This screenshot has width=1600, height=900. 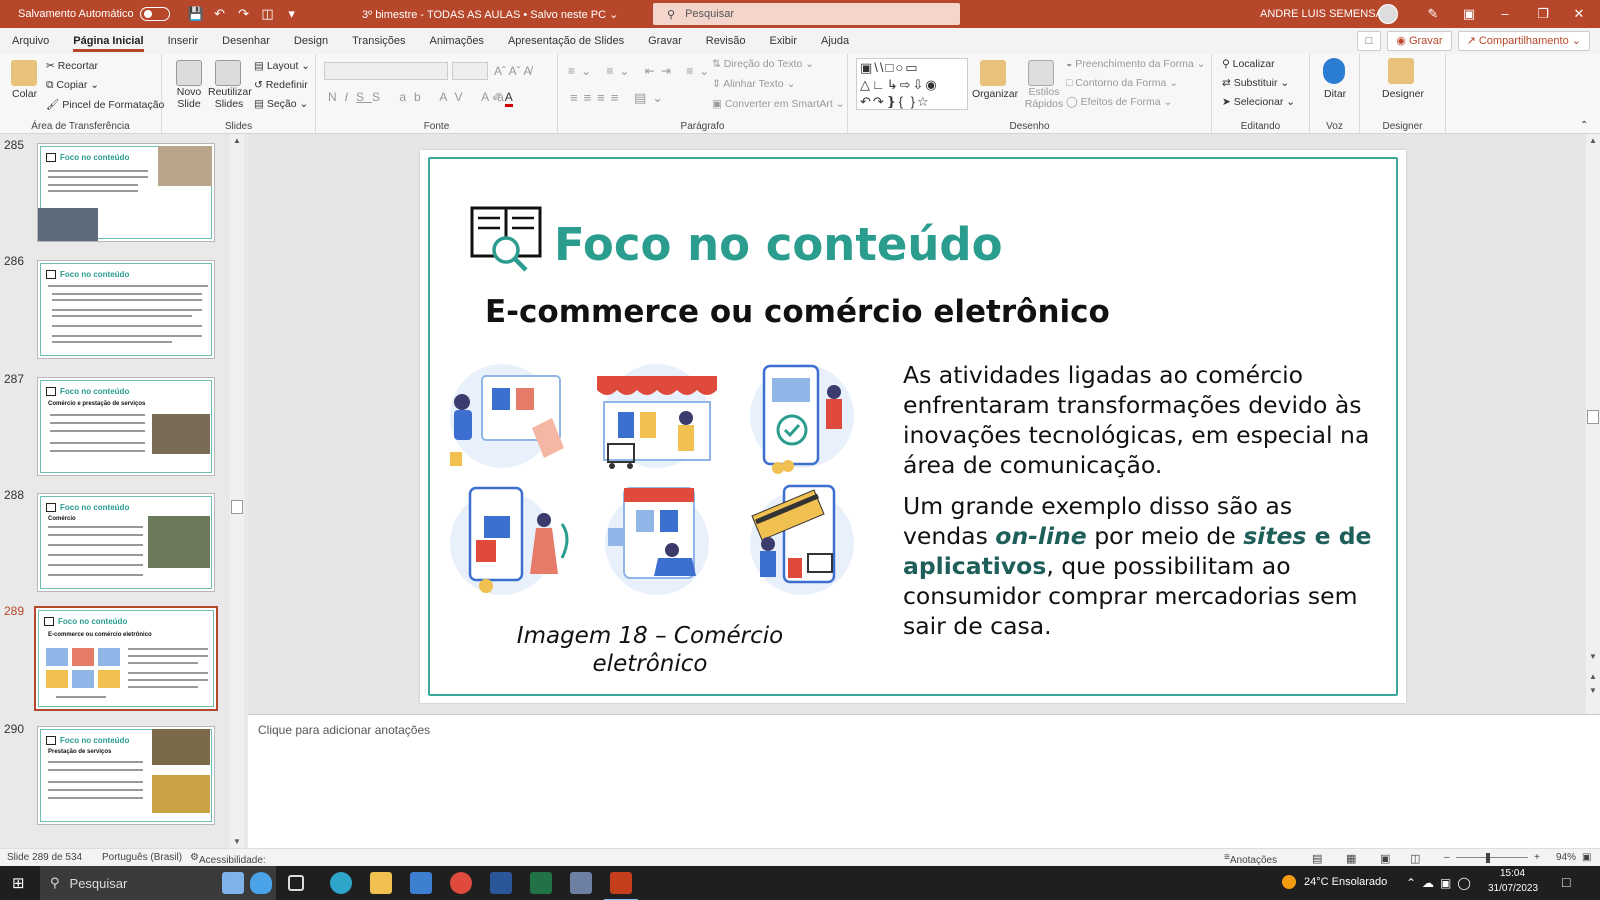 I want to click on search-input: ⚲ Pesquisar, so click(x=806, y=14).